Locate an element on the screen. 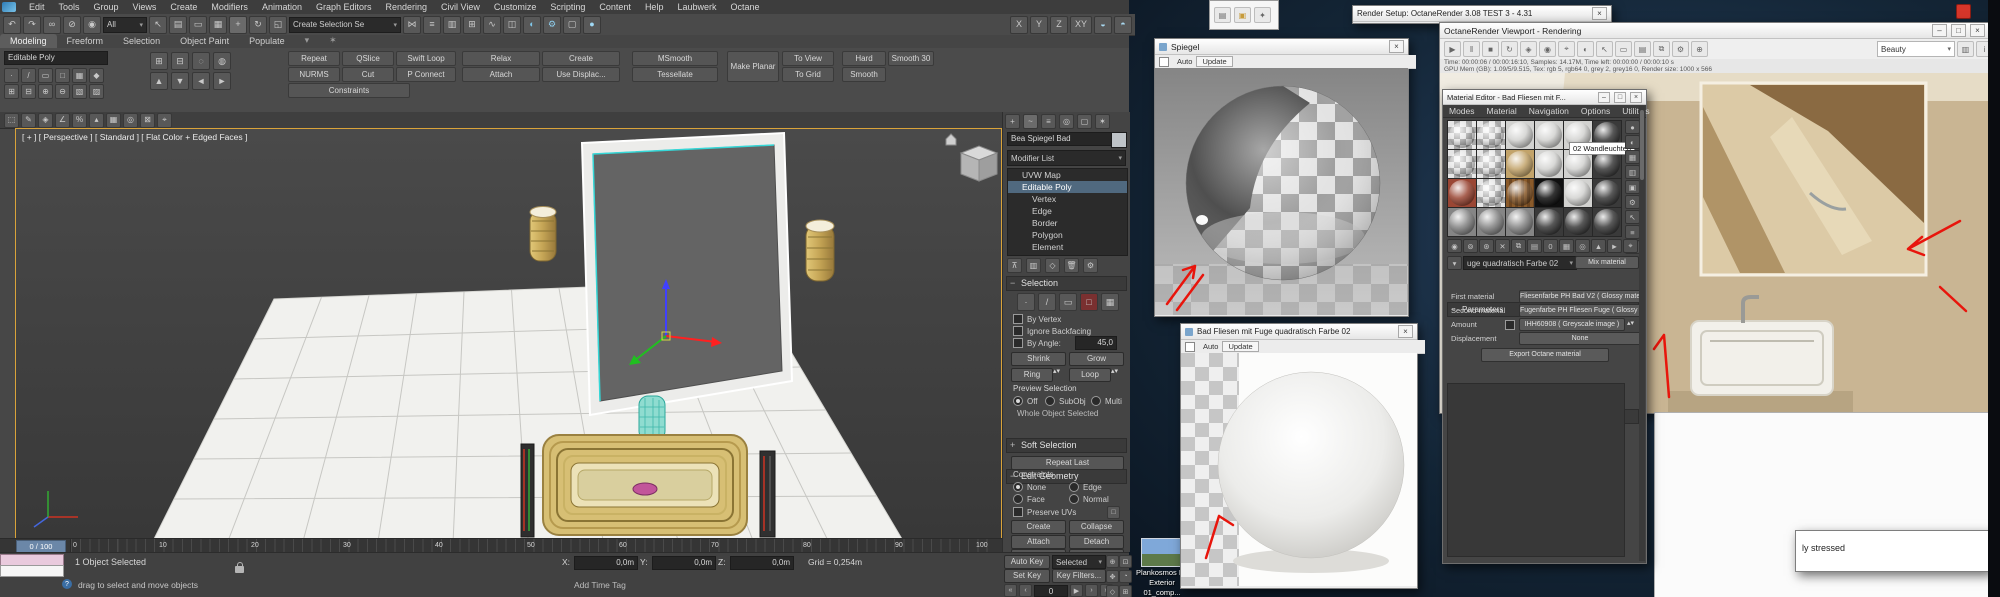 The height and width of the screenshot is (597, 2000). remove-modifier-icon: 🗑 is located at coordinates (1071, 265).